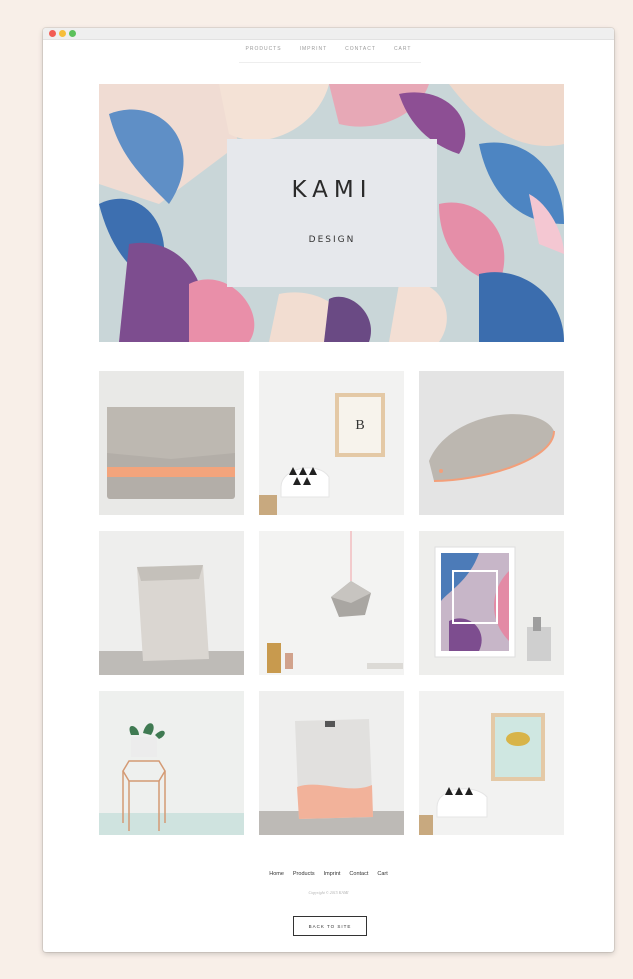  I want to click on svg-text: B, so click(359, 425).